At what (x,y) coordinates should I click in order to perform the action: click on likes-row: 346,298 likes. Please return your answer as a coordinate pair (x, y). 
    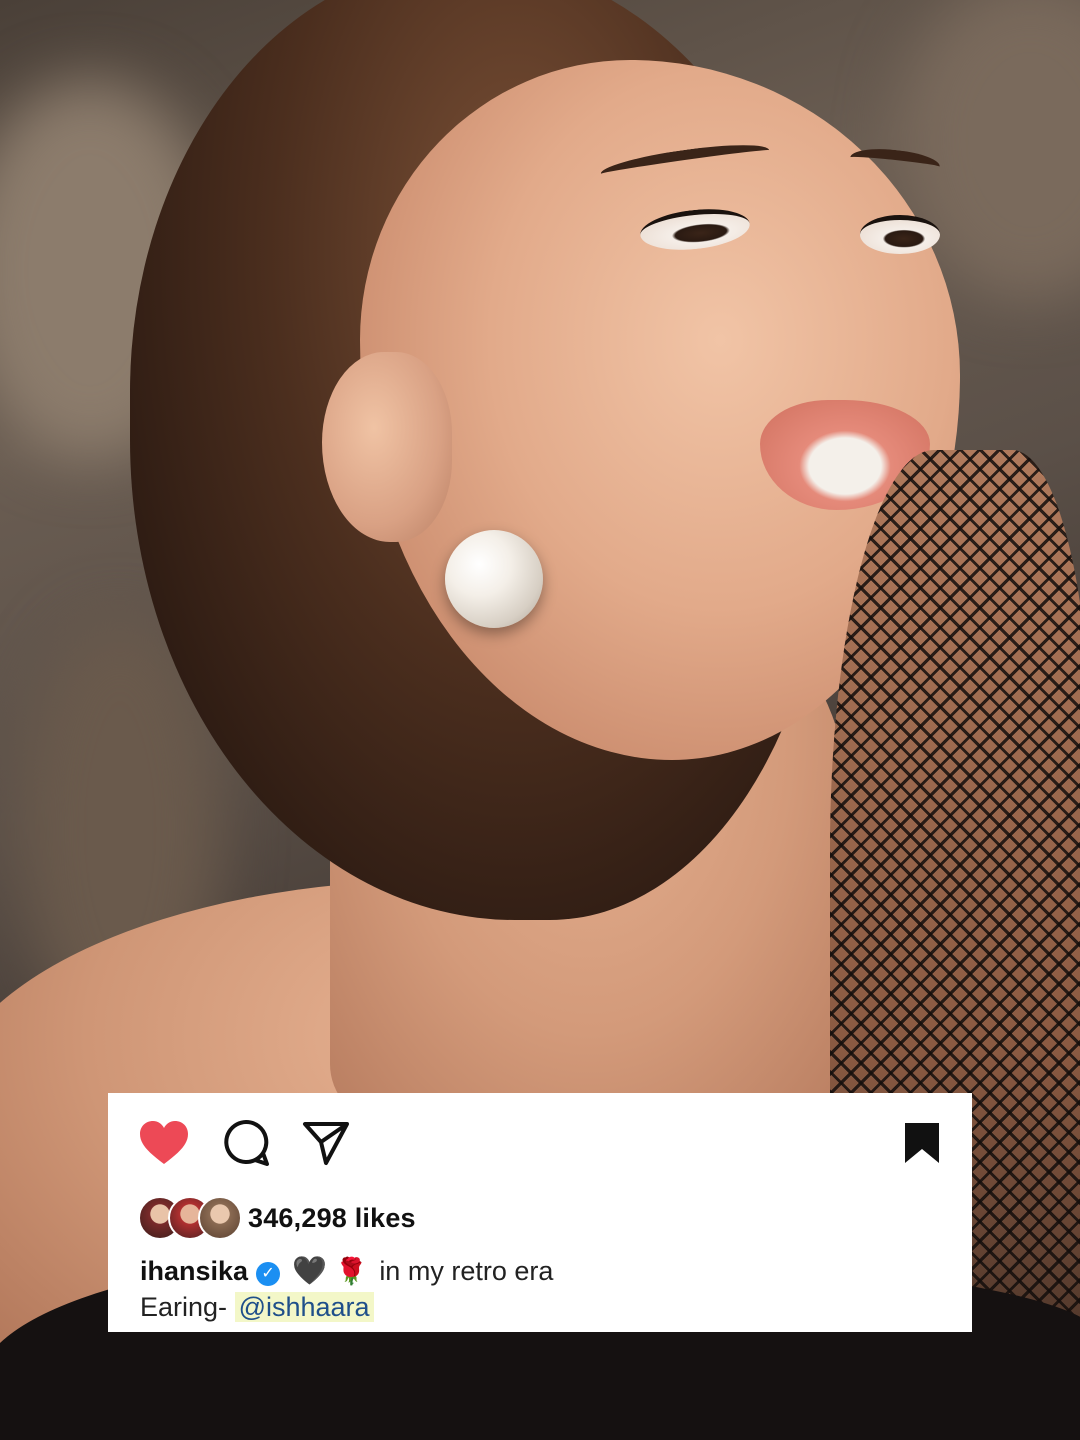
    Looking at the image, I should click on (277, 1218).